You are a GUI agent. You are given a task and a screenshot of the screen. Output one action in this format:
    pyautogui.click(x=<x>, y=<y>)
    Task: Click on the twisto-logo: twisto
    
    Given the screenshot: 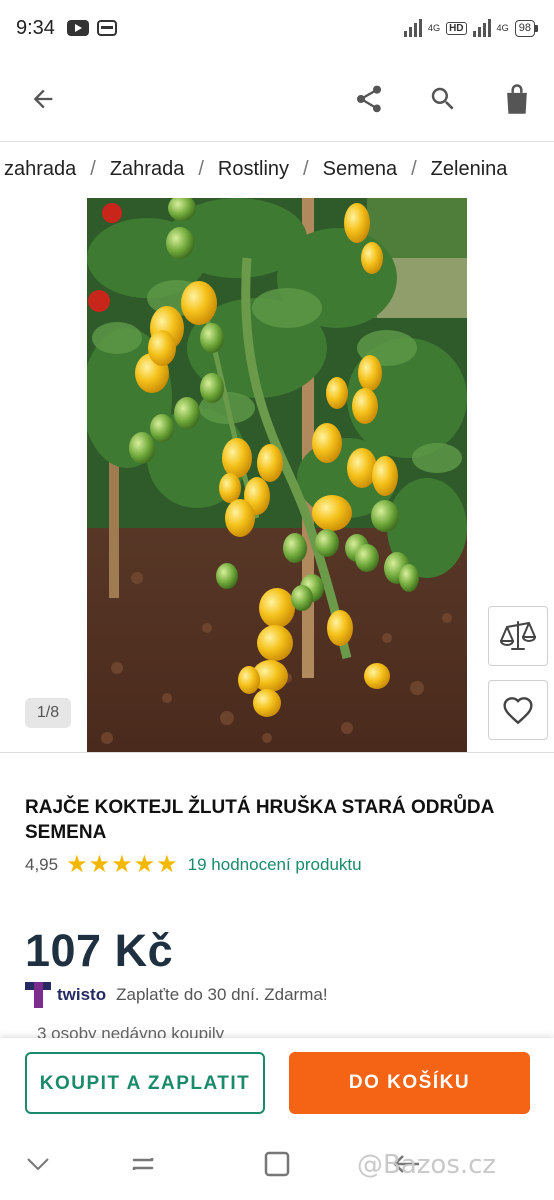 What is the action you would take?
    pyautogui.click(x=65, y=995)
    